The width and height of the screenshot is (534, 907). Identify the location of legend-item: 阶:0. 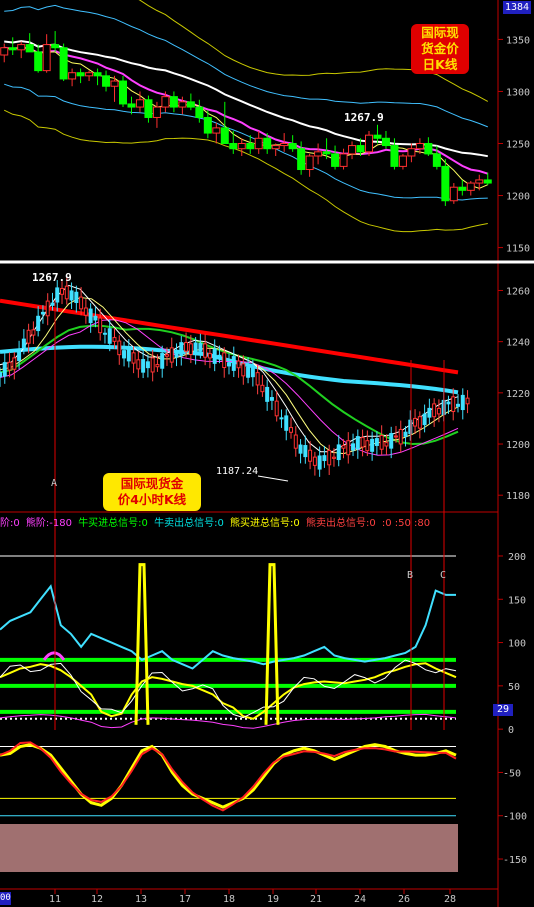
(10, 523).